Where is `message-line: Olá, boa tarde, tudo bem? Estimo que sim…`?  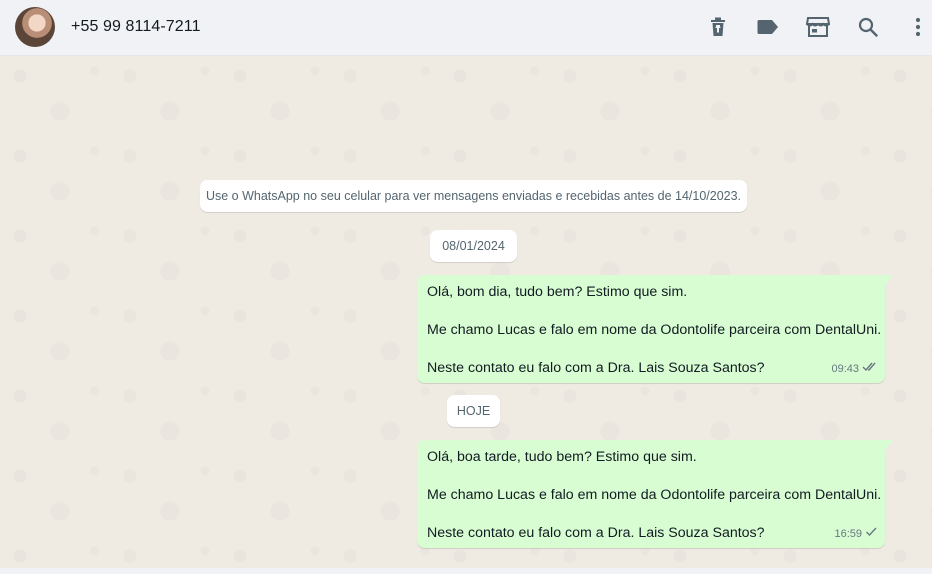
message-line: Olá, boa tarde, tudo bem? Estimo que sim… is located at coordinates (562, 457).